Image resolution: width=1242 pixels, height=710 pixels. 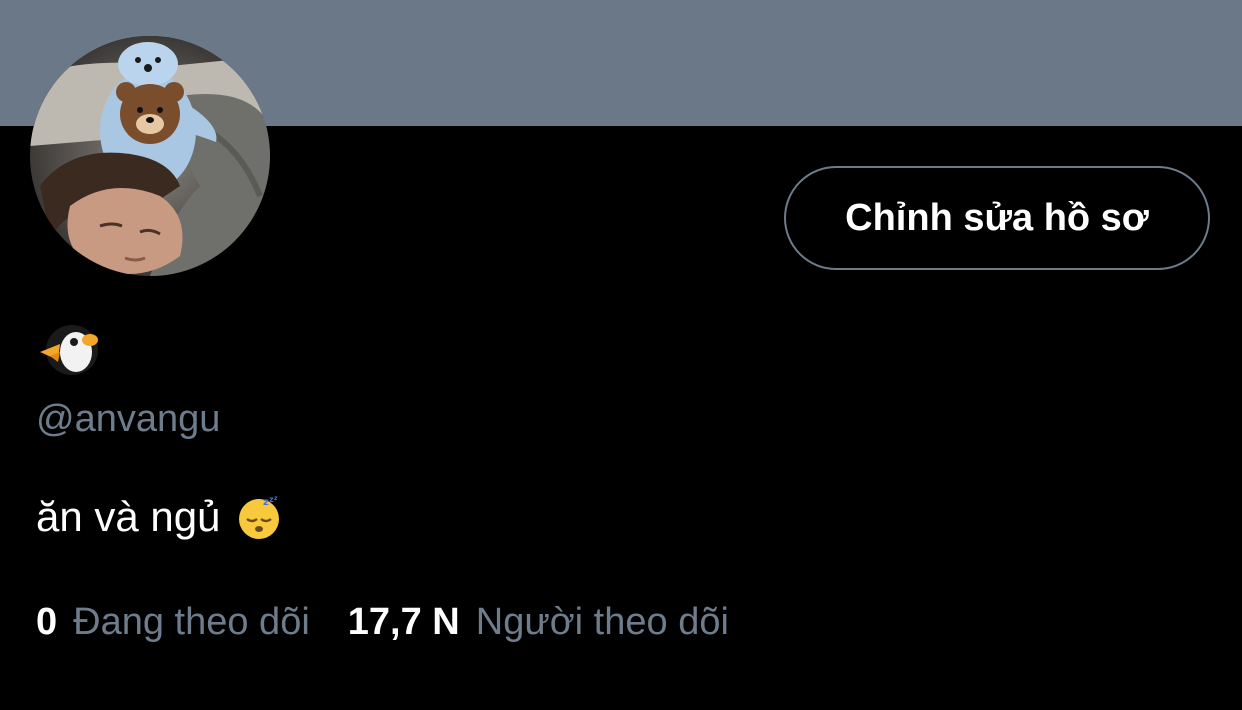 What do you see at coordinates (403, 621) in the screenshot?
I see `followers-count: 17,7 N` at bounding box center [403, 621].